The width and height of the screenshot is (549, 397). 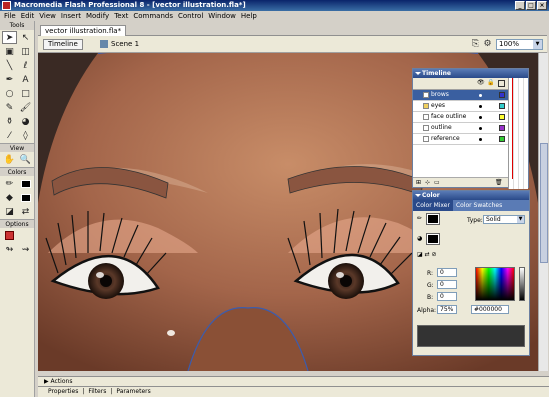 What do you see at coordinates (25, 121) in the screenshot?
I see `paint-bucket-tool-icon: ◕` at bounding box center [25, 121].